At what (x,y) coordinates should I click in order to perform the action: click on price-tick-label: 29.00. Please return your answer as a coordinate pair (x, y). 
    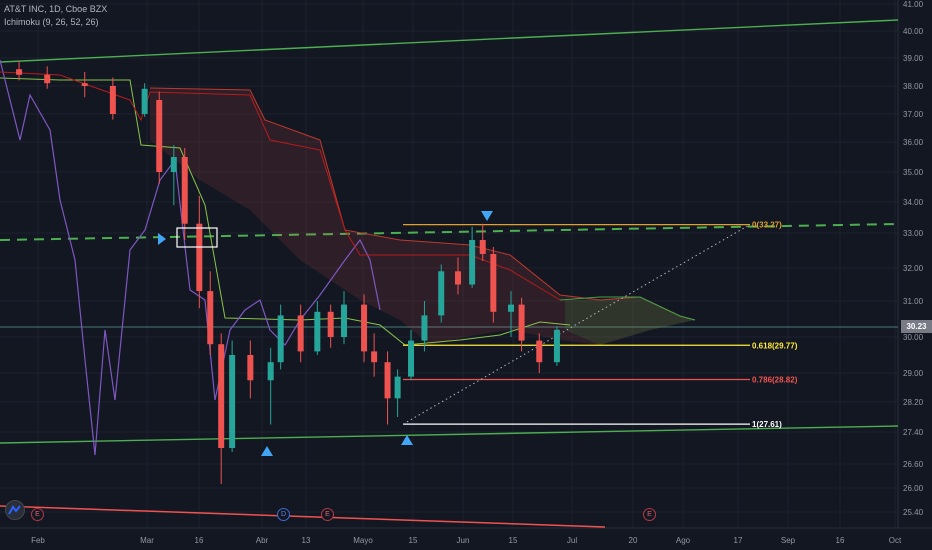
    Looking at the image, I should click on (913, 373).